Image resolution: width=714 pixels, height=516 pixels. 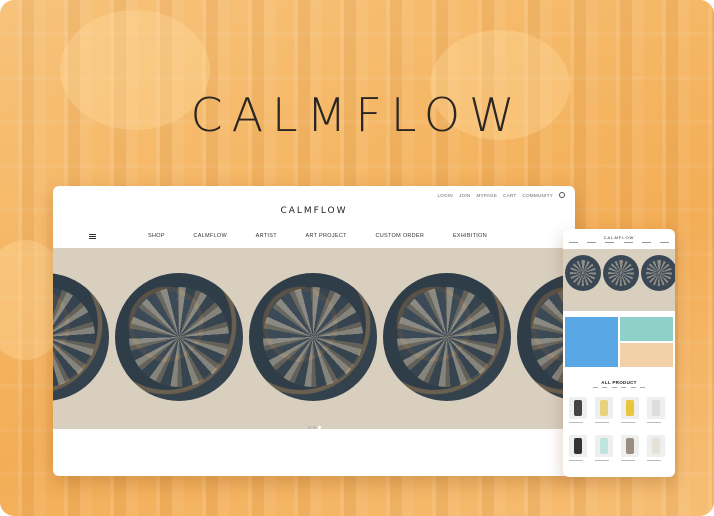 I want to click on nav-artist: ARTIST, so click(x=266, y=236).